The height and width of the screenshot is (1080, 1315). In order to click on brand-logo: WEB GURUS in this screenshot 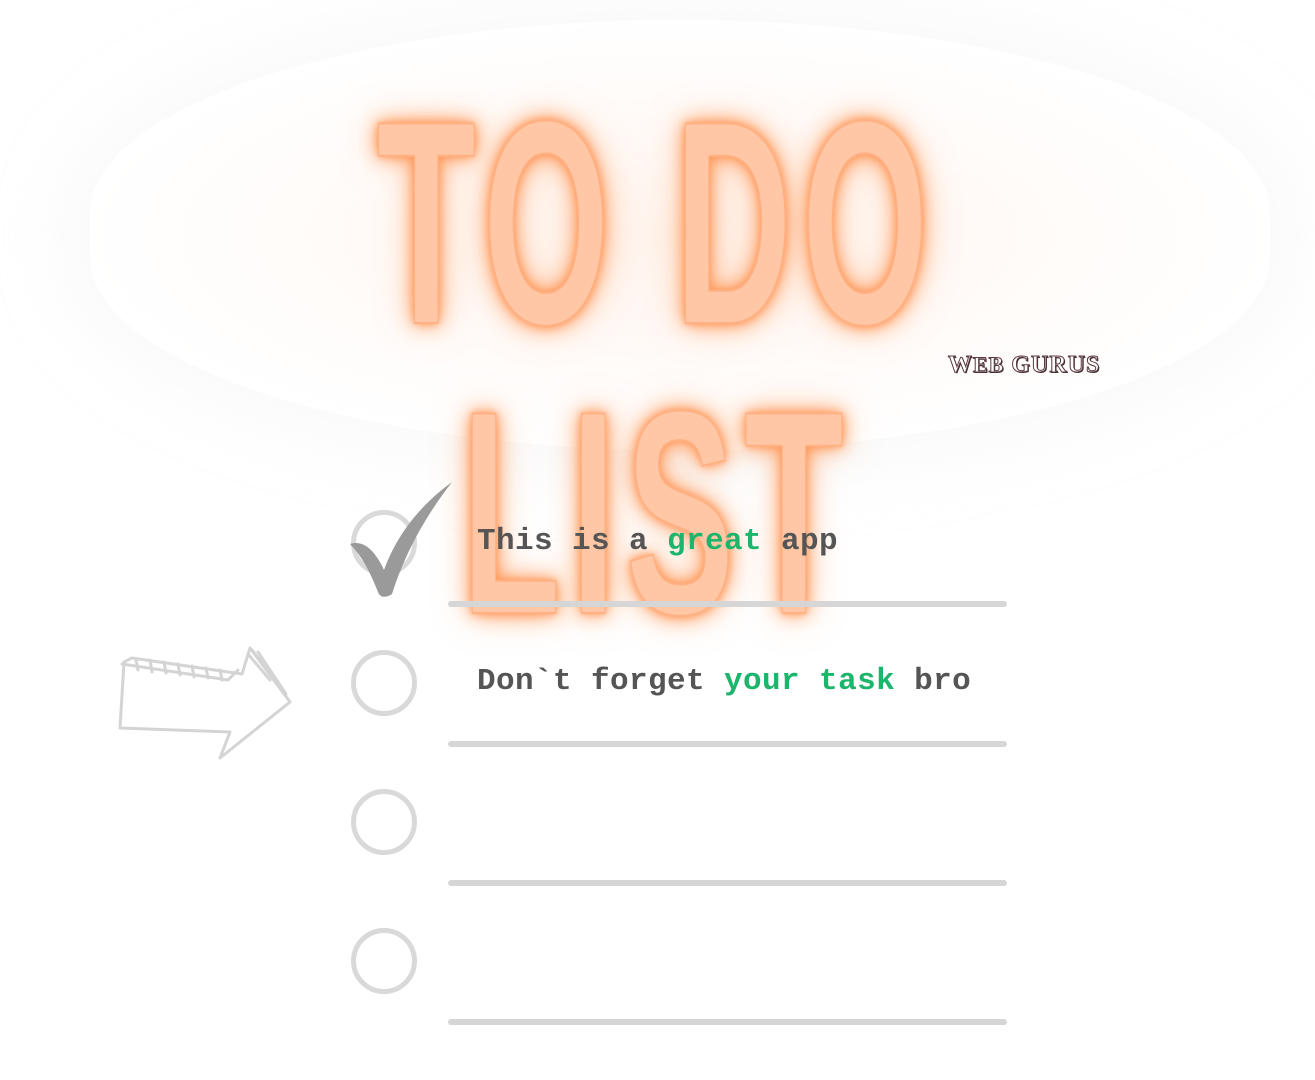, I will do `click(1024, 365)`.